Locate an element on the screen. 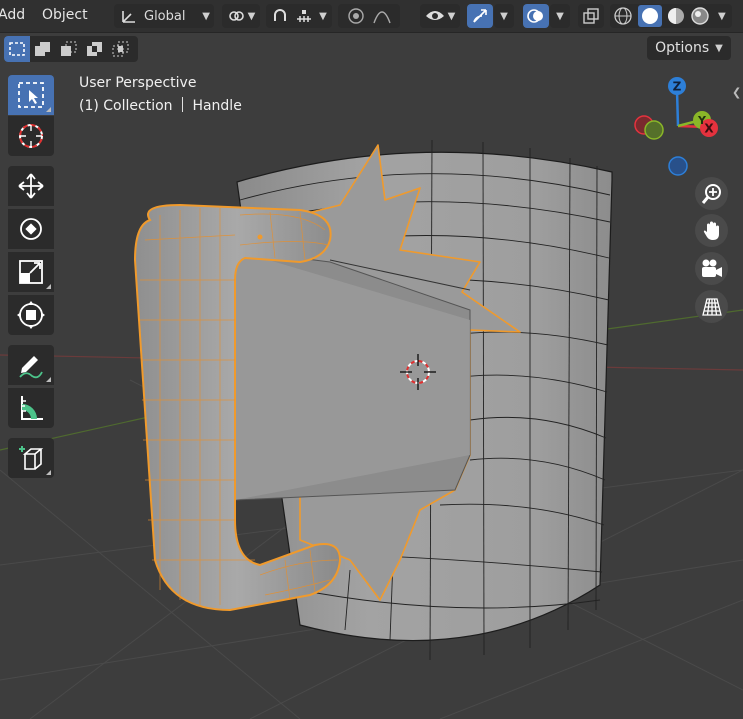  menu-object: Object is located at coordinates (65, 15).